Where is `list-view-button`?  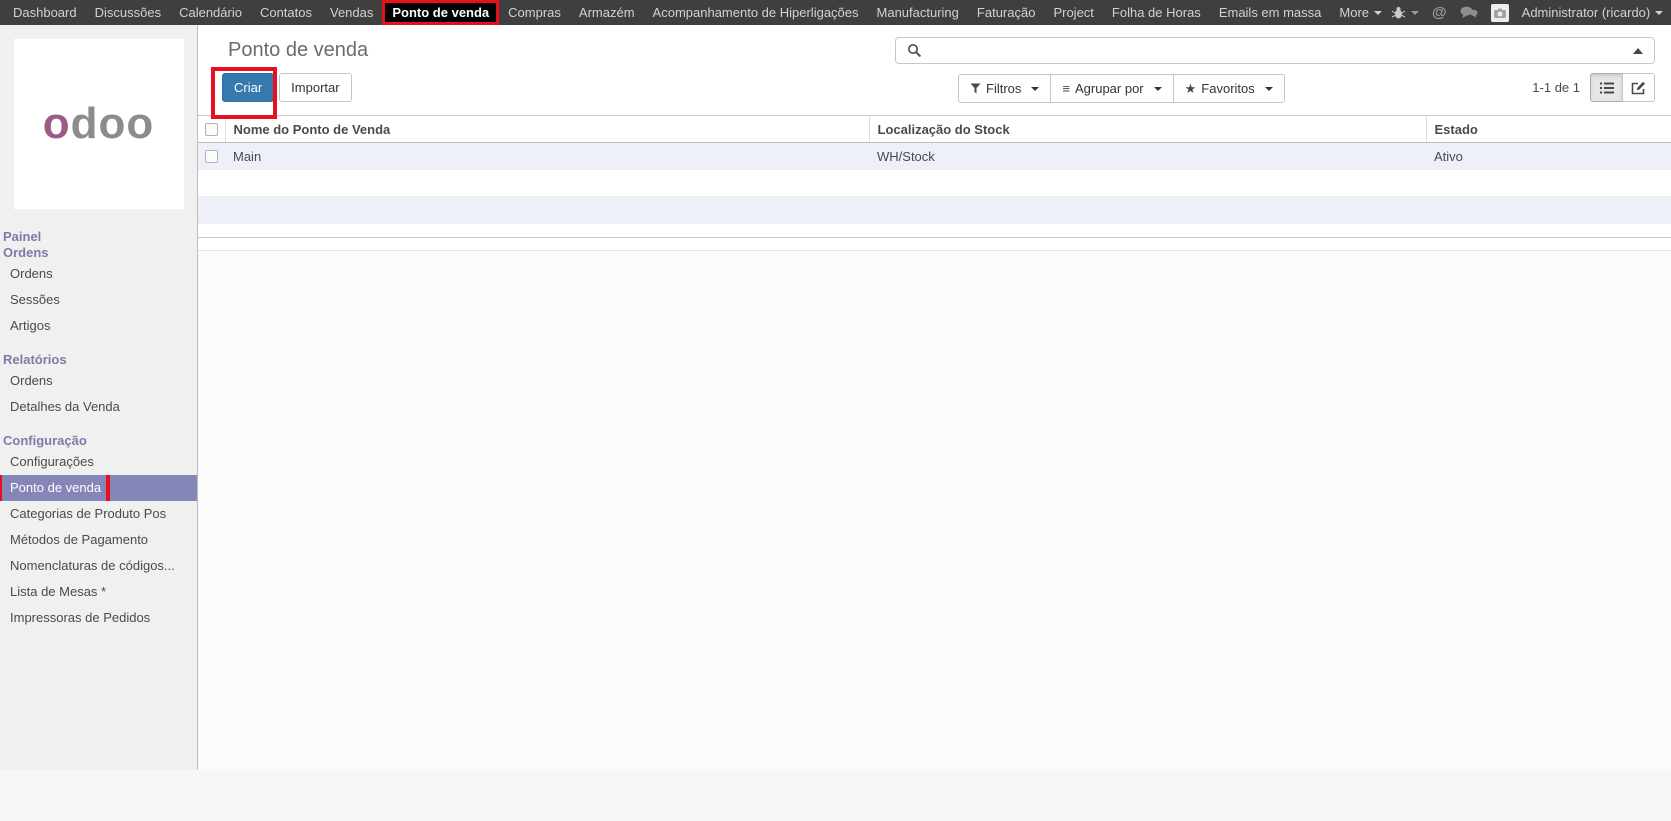
list-view-button is located at coordinates (1606, 87).